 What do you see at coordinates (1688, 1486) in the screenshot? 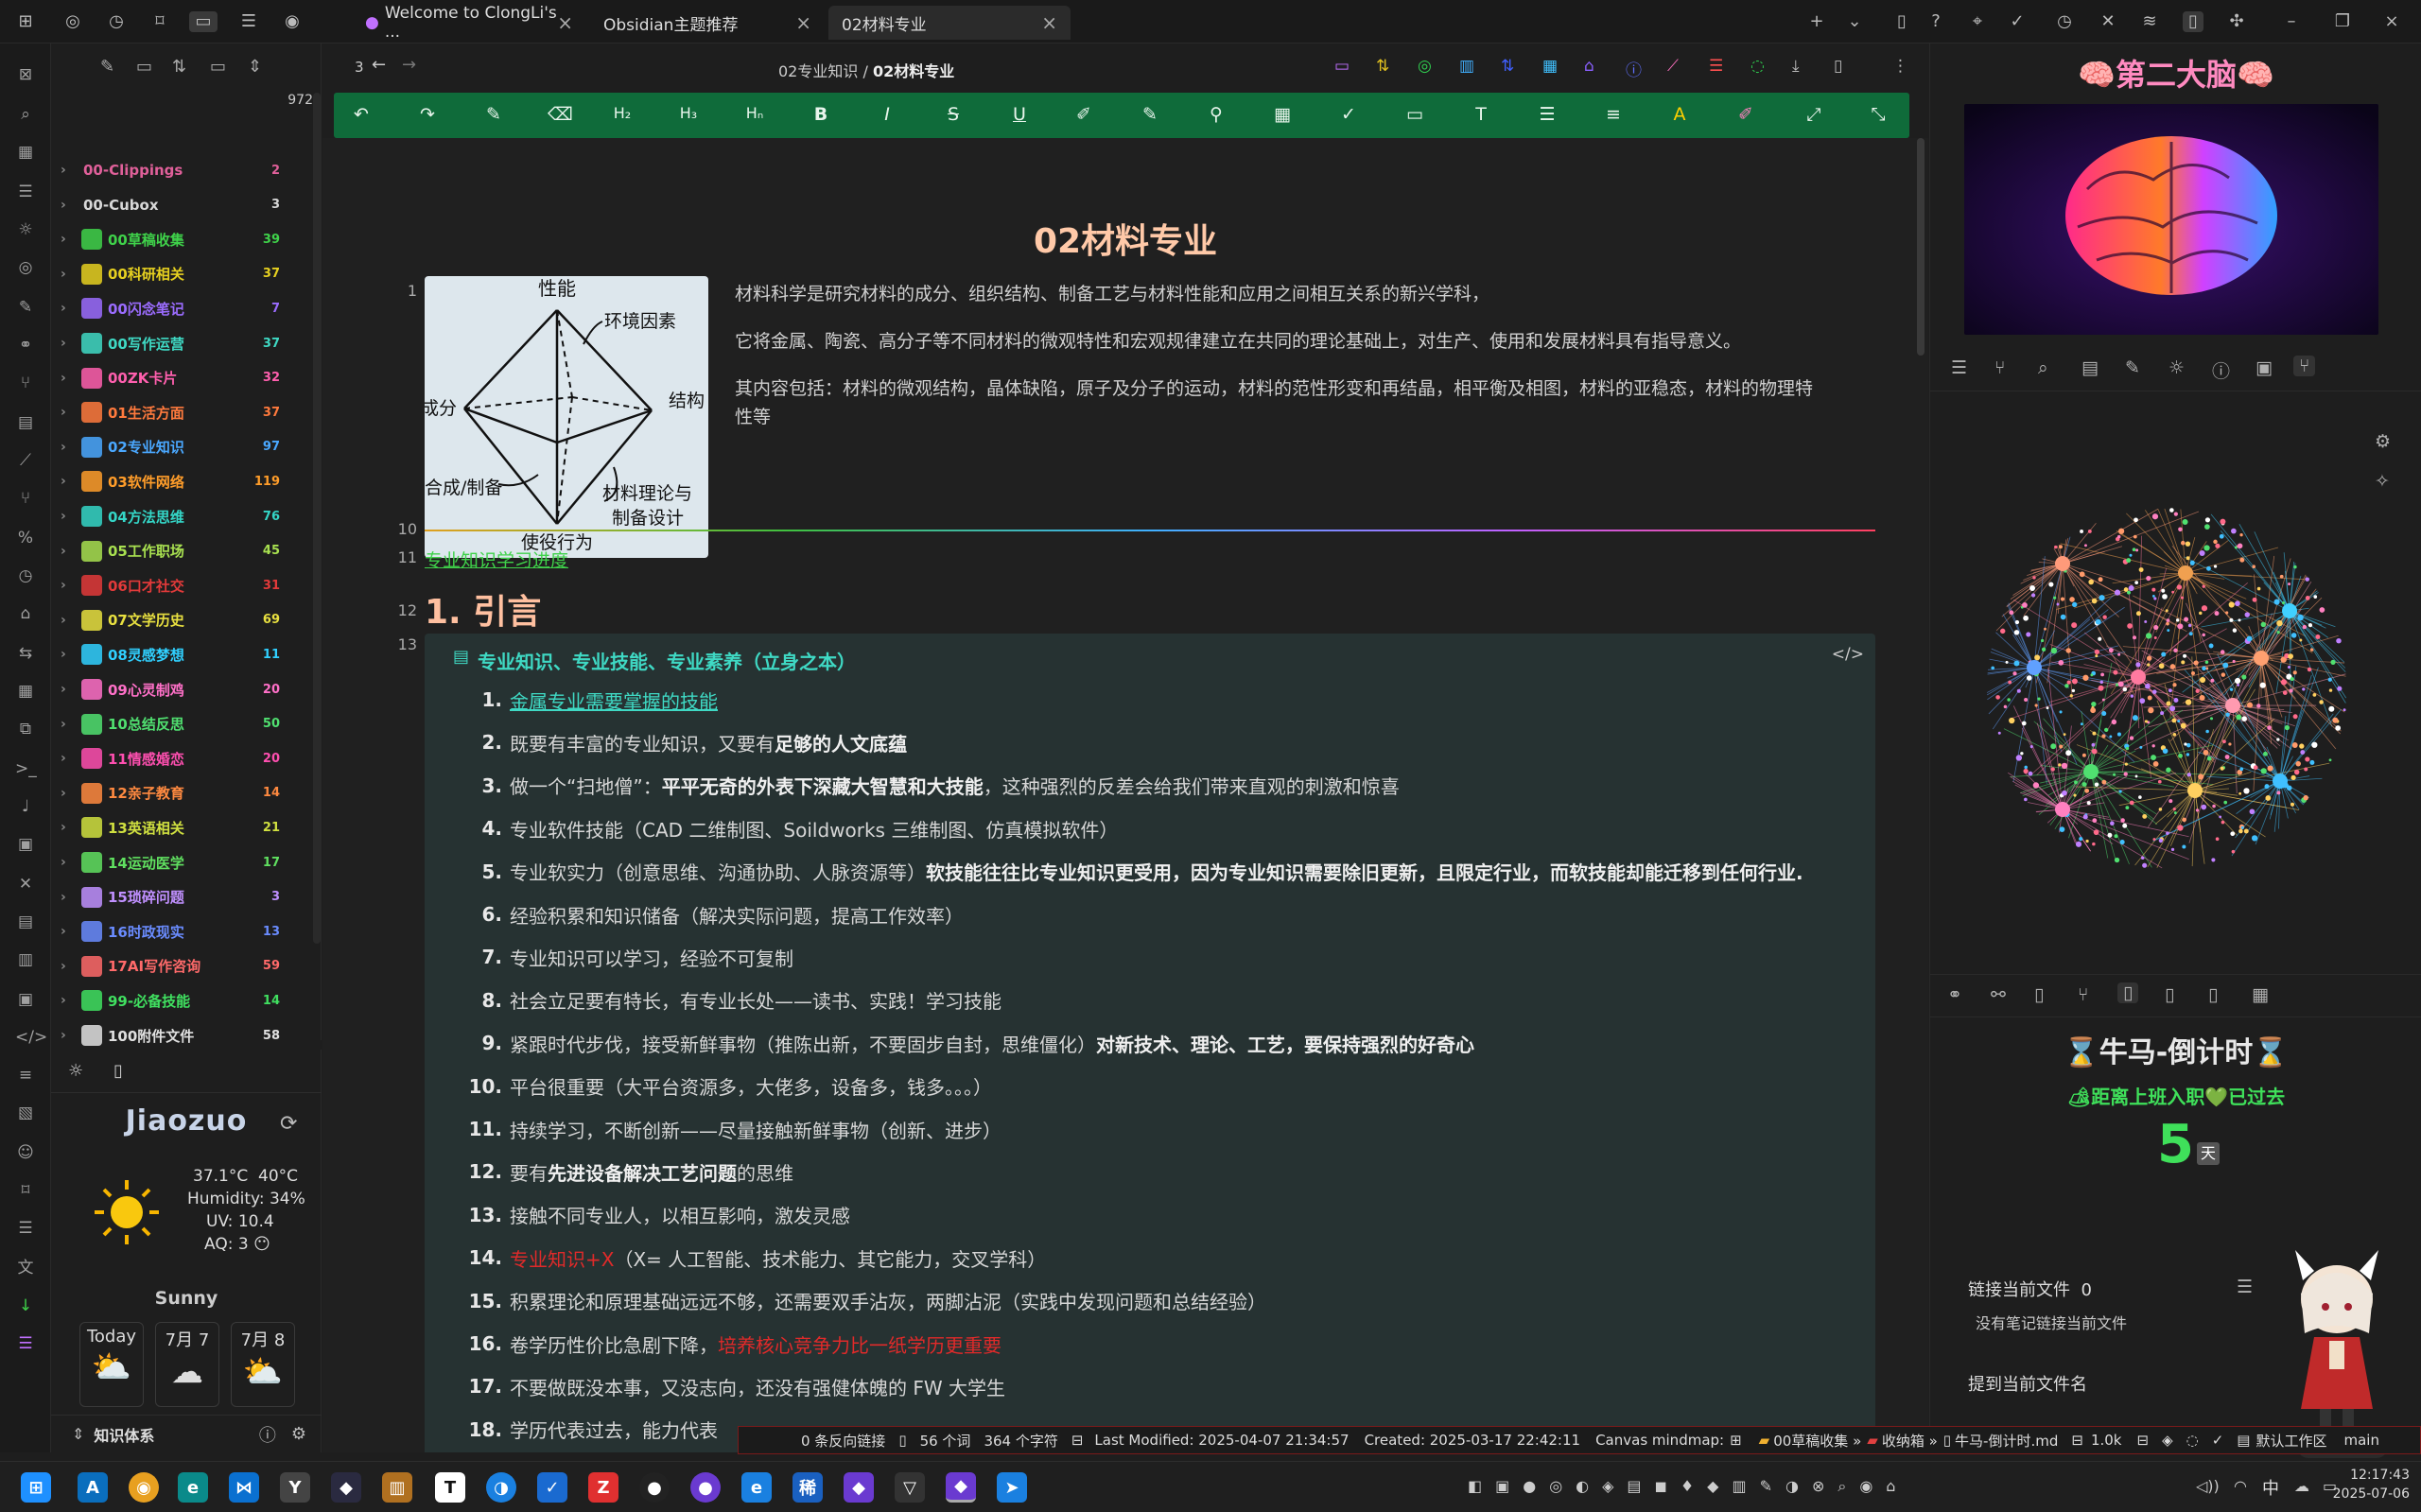
I see `tray-icons: ◧▣●◎◐◈▤◼♦◆▥✎◑⊗⌕◉⌂` at bounding box center [1688, 1486].